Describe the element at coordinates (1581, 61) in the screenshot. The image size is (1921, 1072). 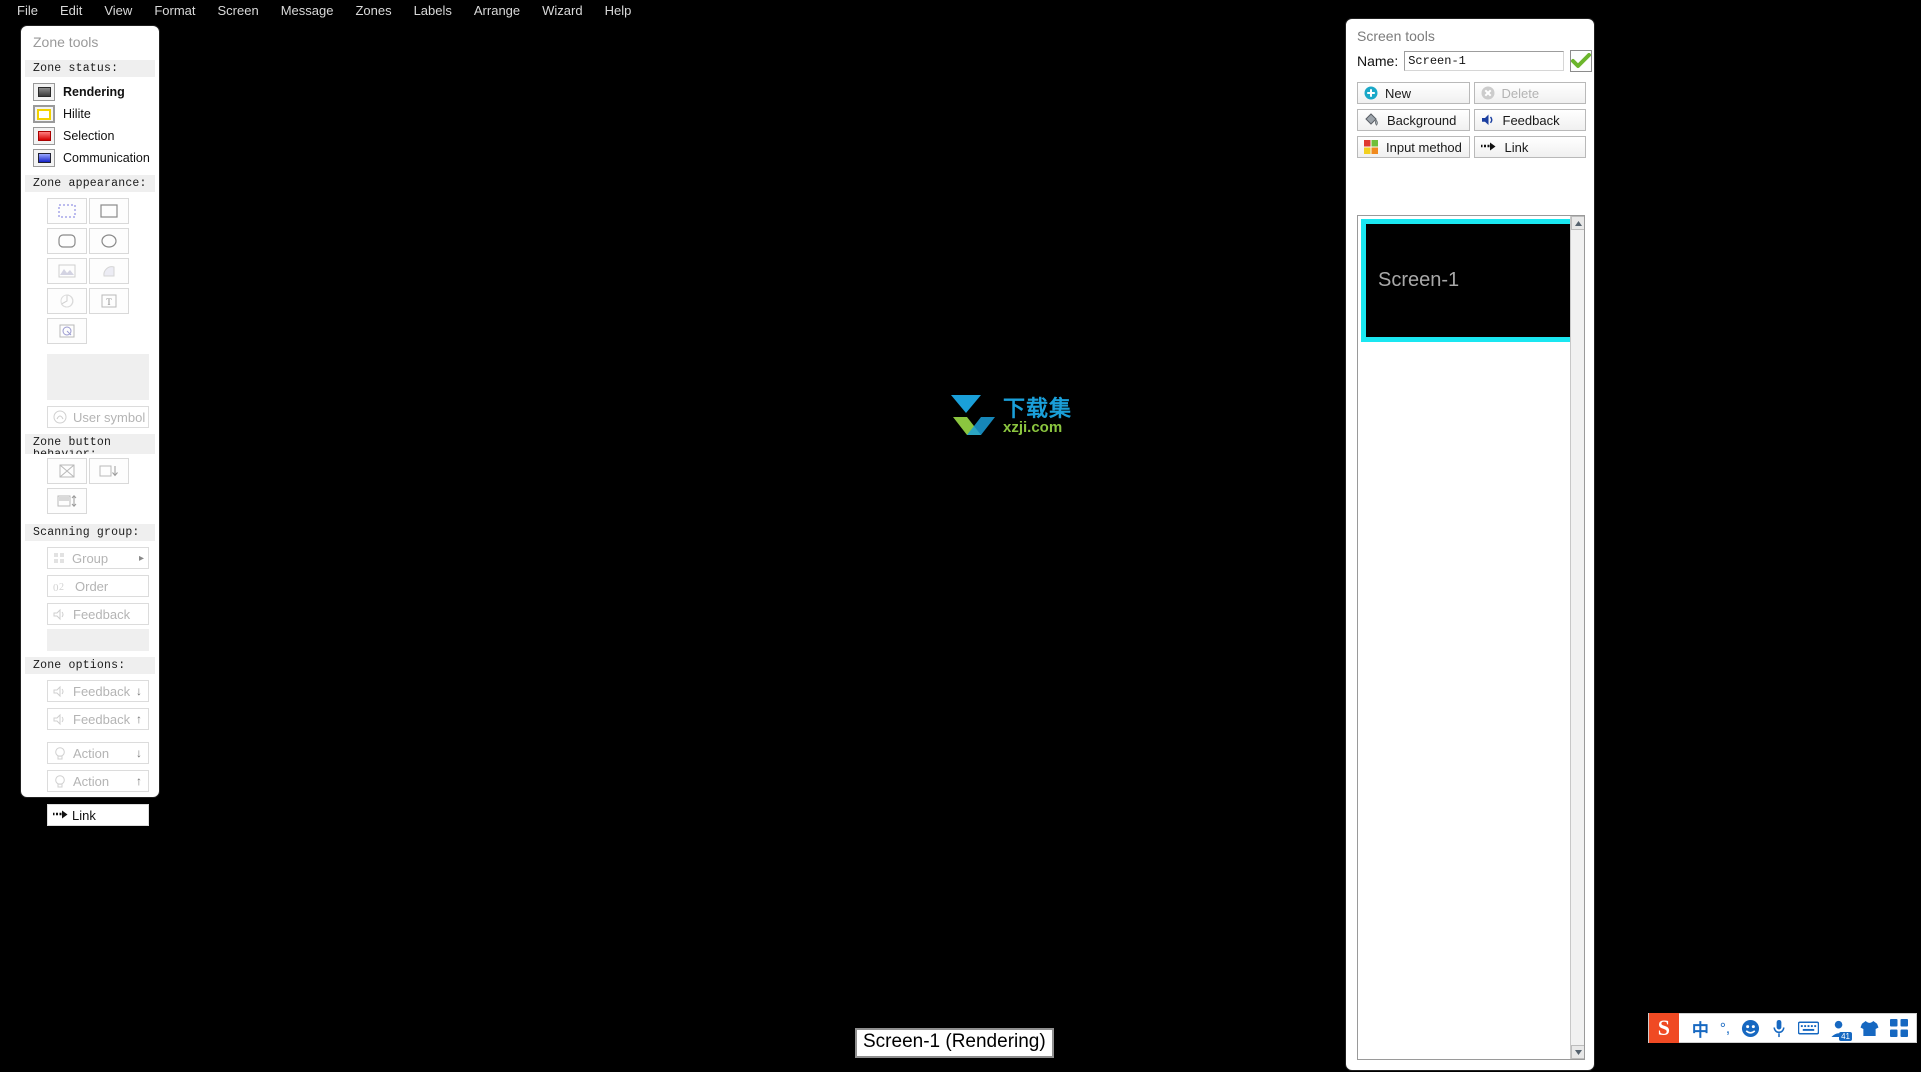
I see `confirm-name-button` at that location.